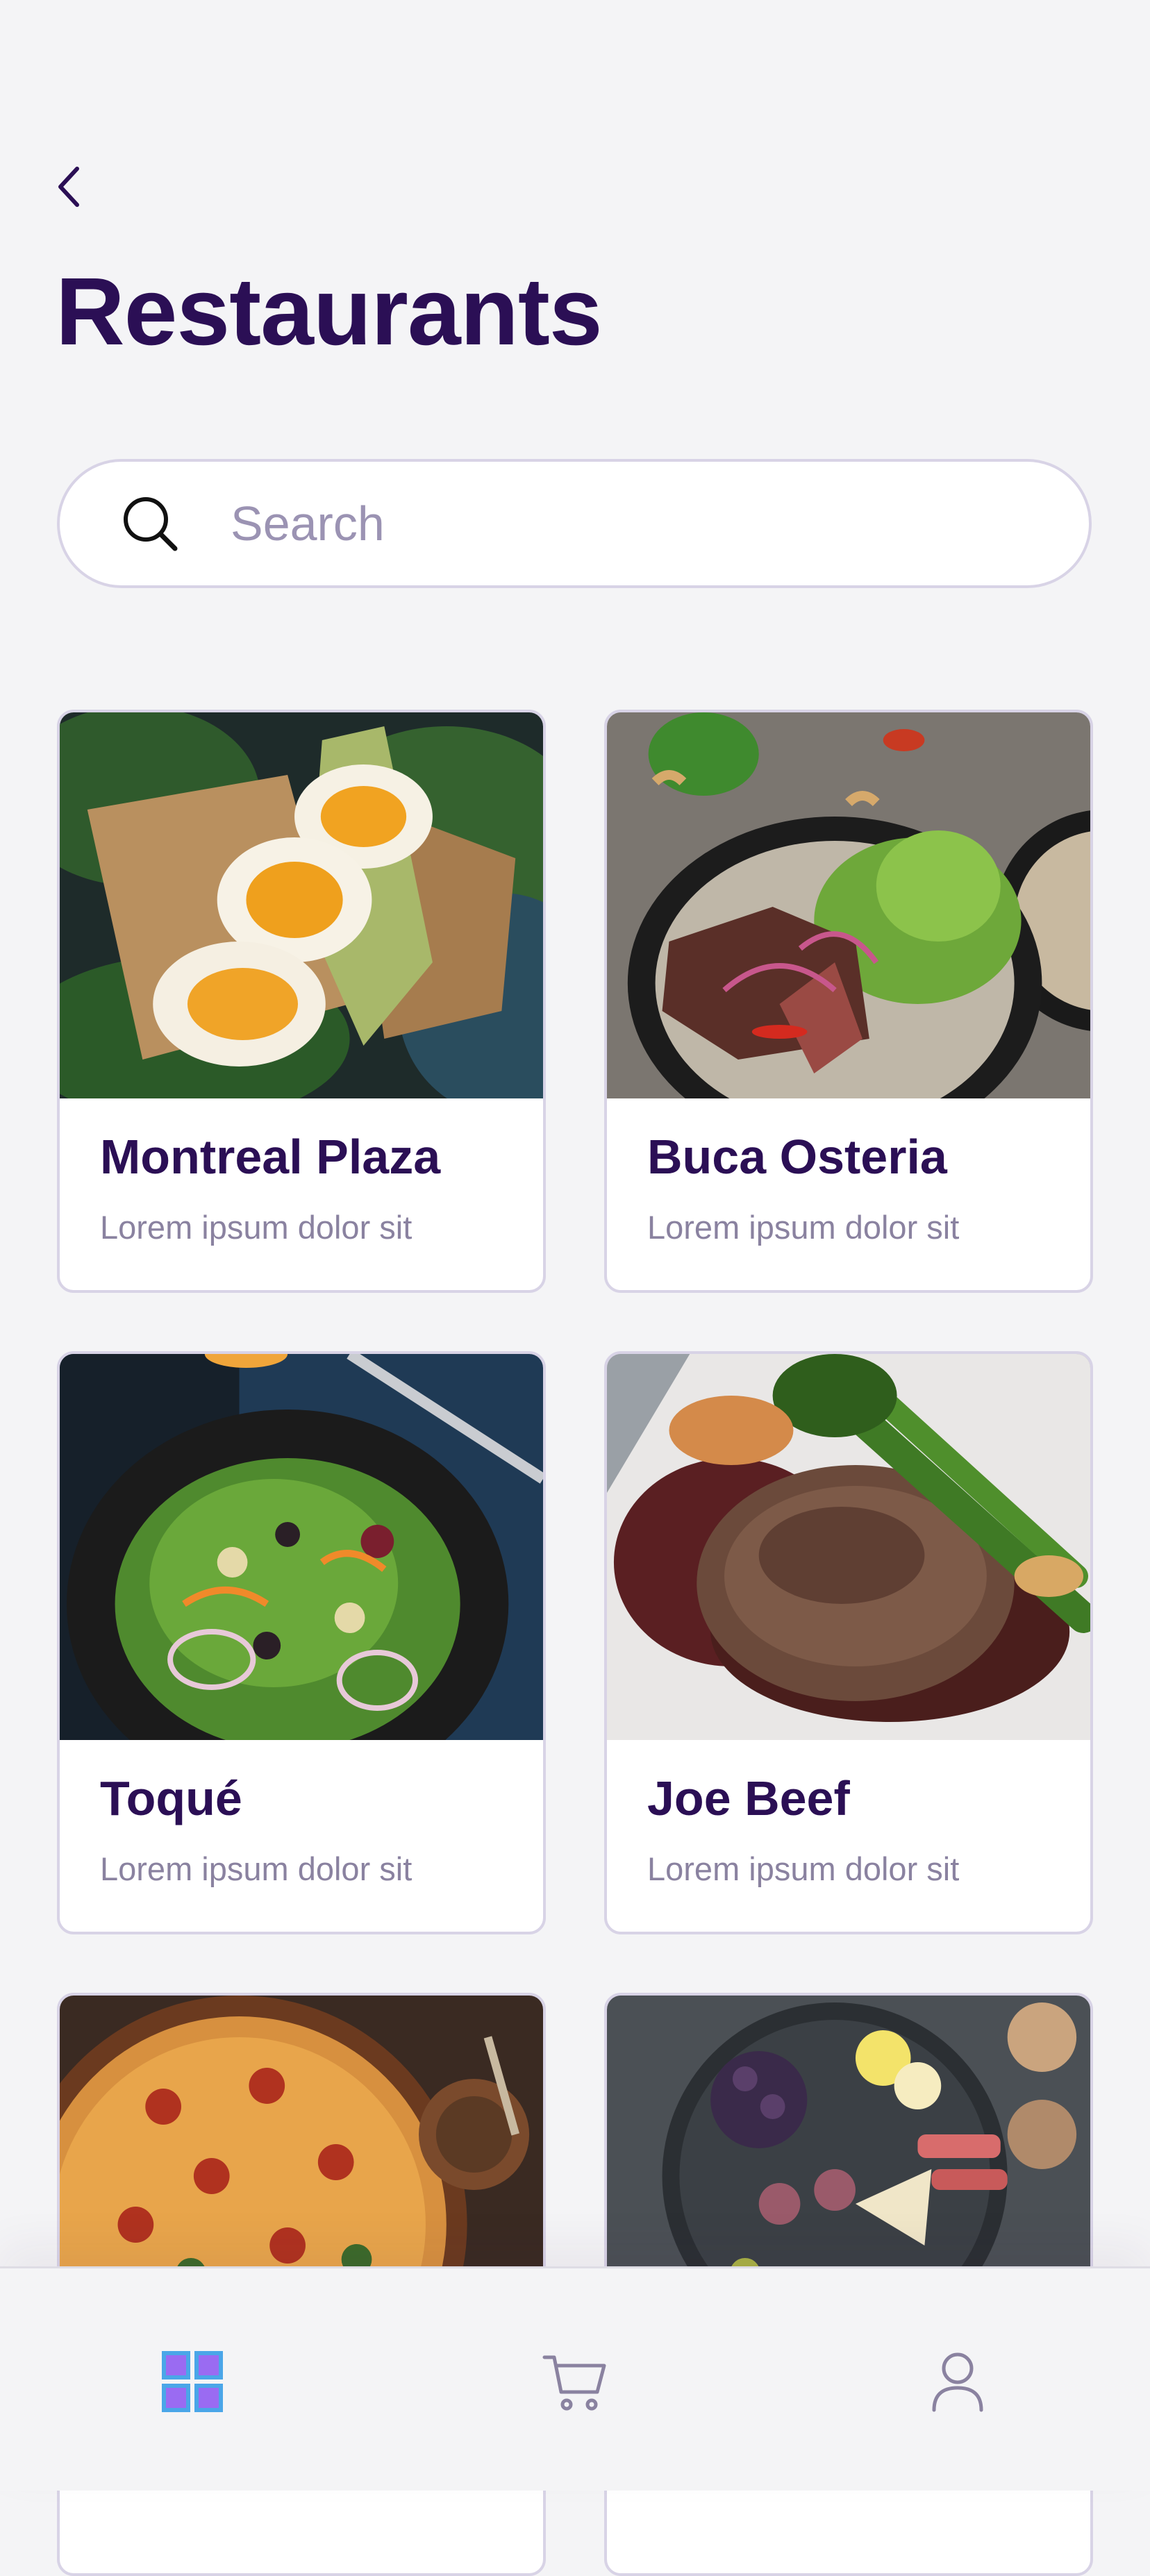  I want to click on cart-icon, so click(575, 2383).